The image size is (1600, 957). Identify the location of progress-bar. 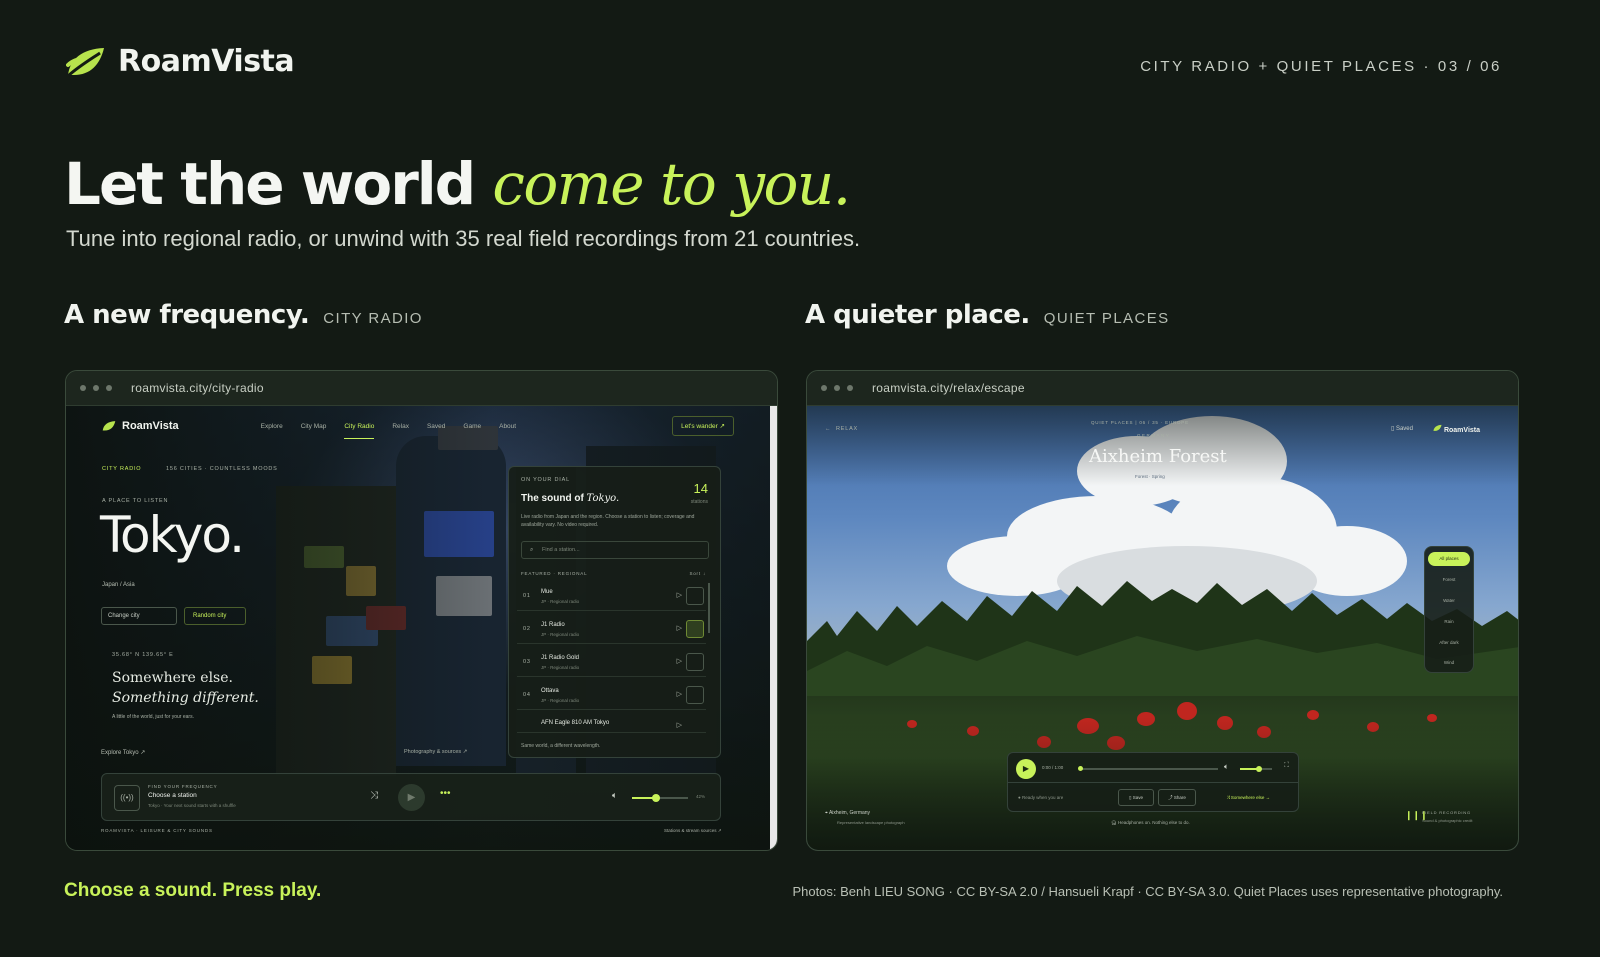
(1148, 768).